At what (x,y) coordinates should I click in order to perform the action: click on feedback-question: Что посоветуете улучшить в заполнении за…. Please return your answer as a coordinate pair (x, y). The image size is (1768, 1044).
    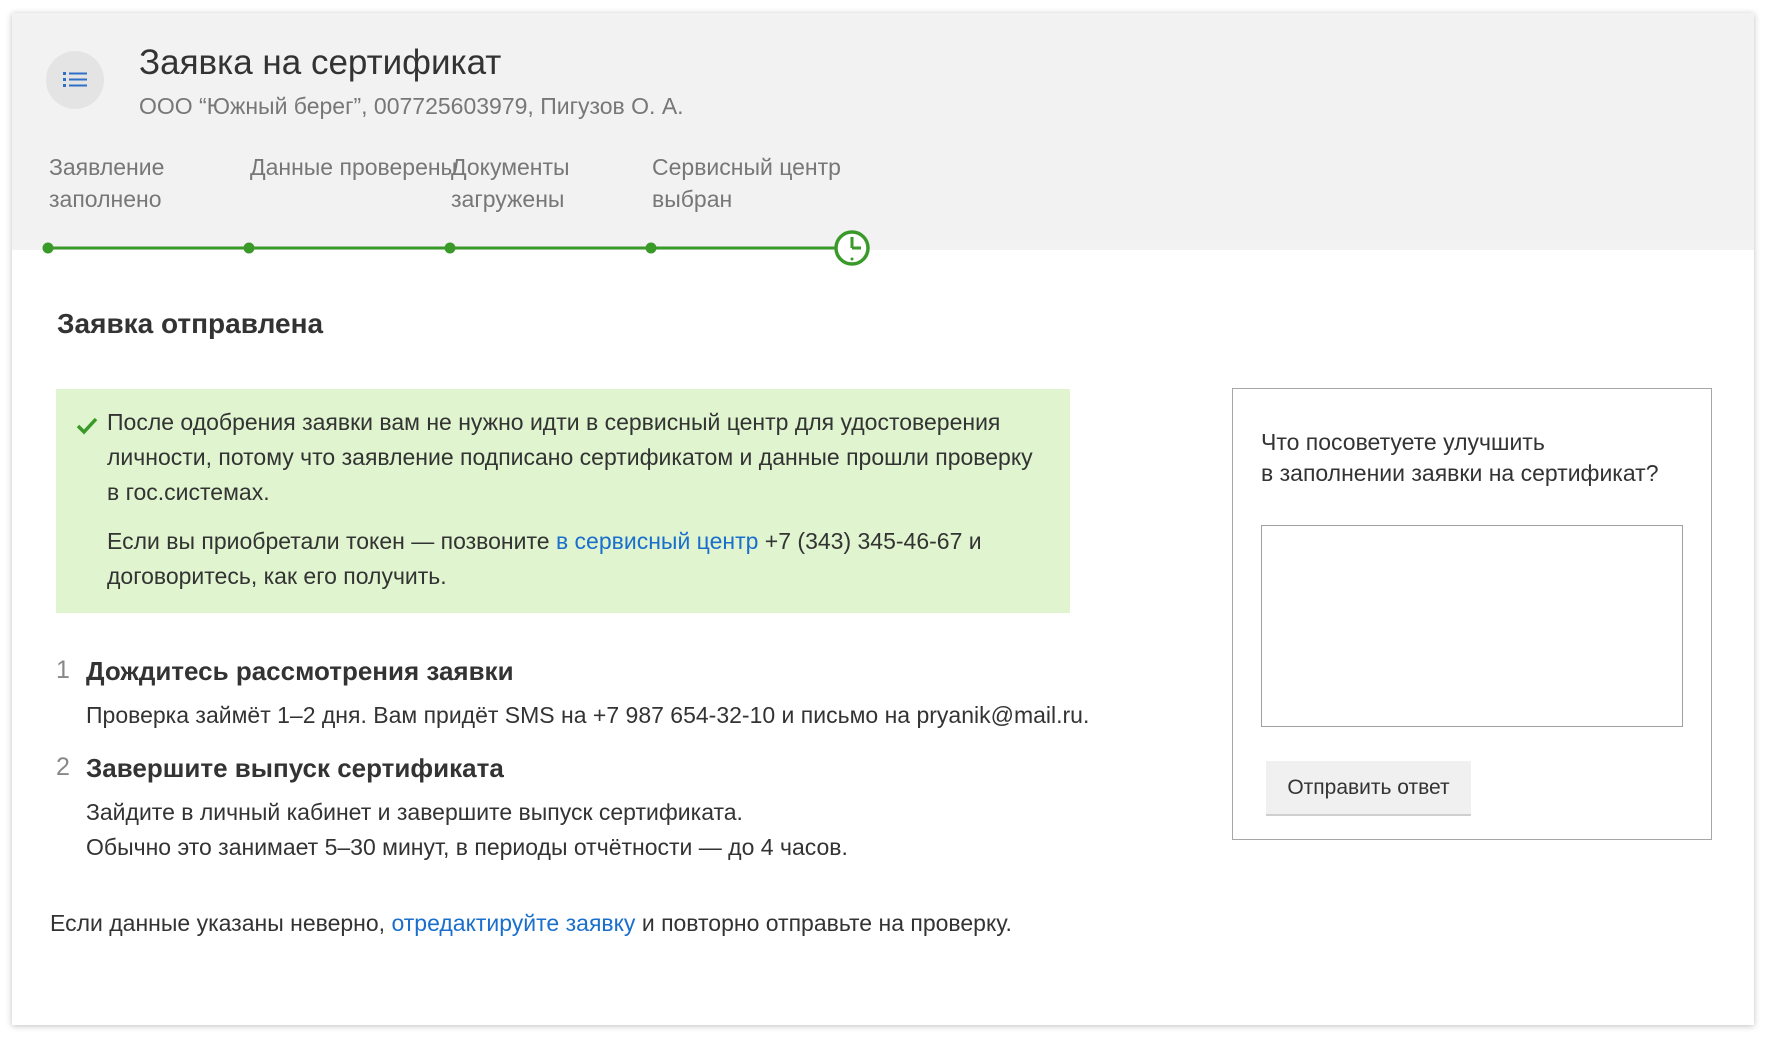
    Looking at the image, I should click on (1476, 458).